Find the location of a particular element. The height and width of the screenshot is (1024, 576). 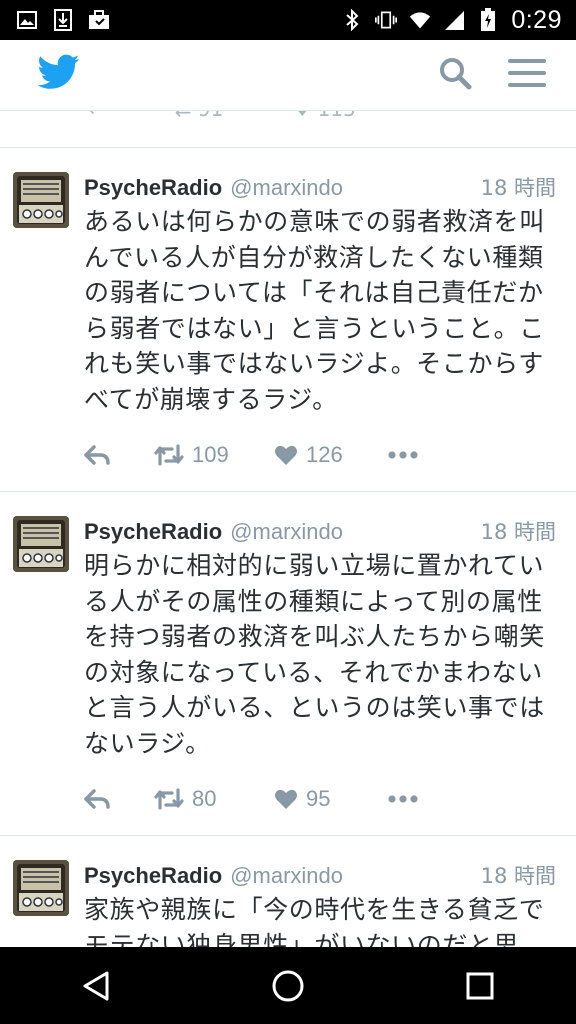

recents-icon is located at coordinates (480, 986).